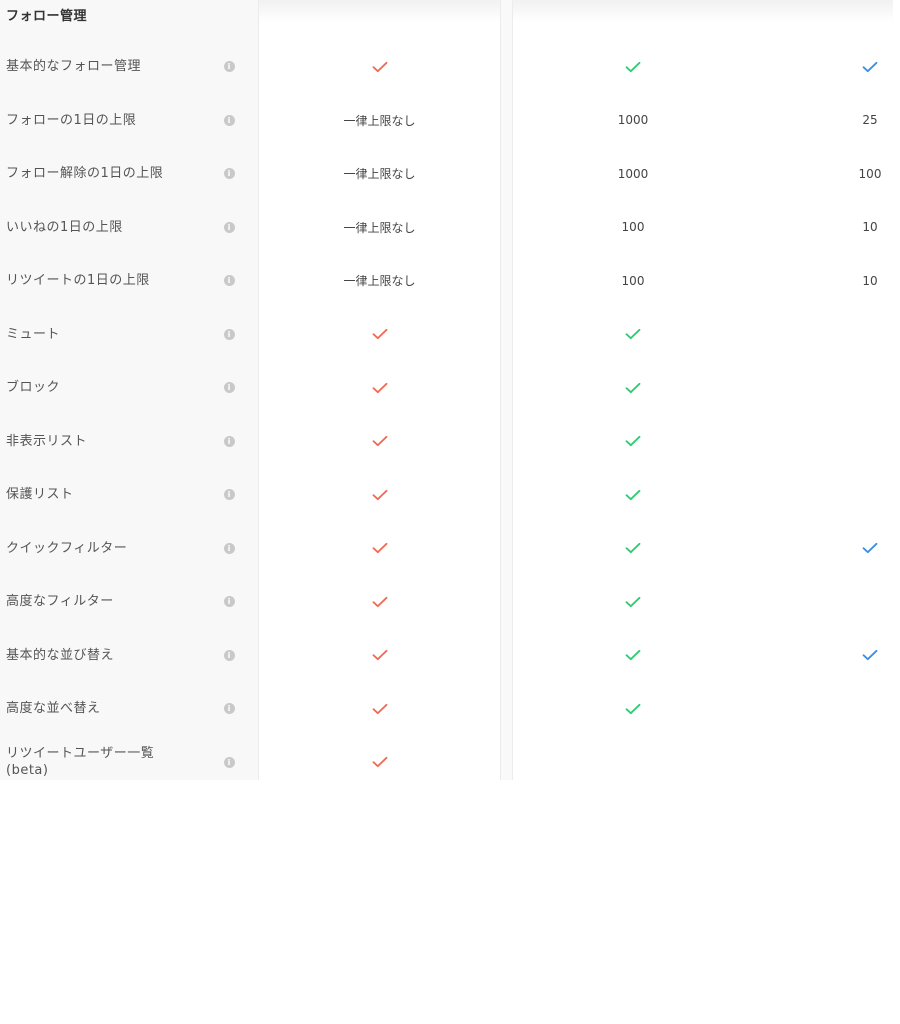  I want to click on plan3-value: 25, so click(870, 120).